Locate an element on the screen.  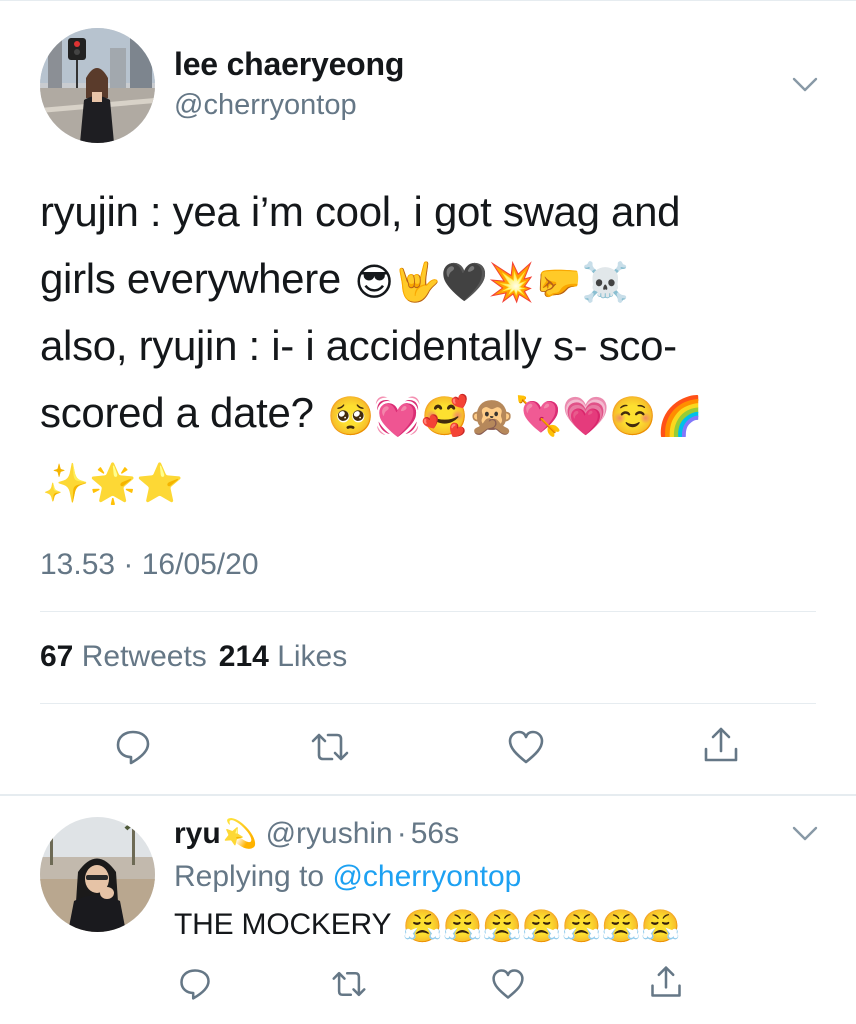
tweet-divider is located at coordinates (428, 795).